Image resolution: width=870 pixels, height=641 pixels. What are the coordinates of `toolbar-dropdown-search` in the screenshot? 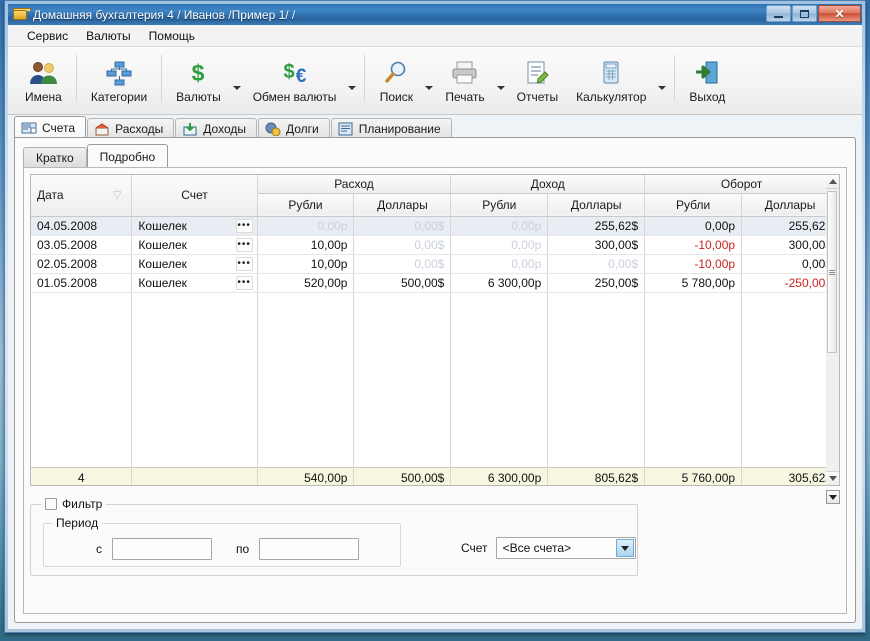 It's located at (429, 81).